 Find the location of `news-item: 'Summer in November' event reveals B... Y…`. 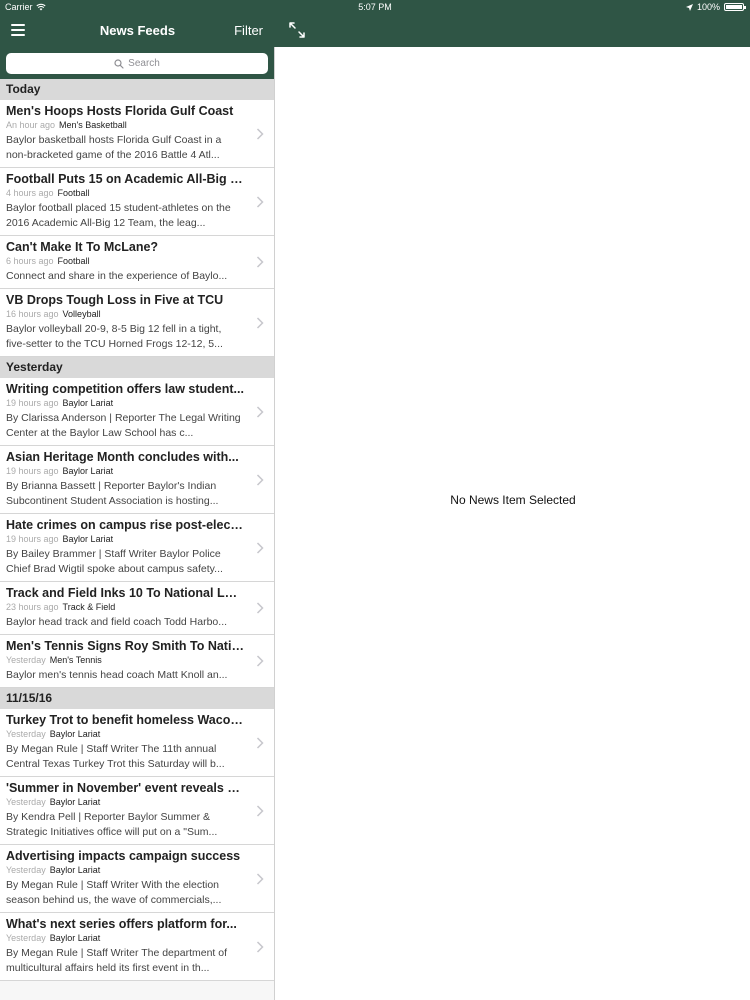

news-item: 'Summer in November' event reveals B... Y… is located at coordinates (137, 811).